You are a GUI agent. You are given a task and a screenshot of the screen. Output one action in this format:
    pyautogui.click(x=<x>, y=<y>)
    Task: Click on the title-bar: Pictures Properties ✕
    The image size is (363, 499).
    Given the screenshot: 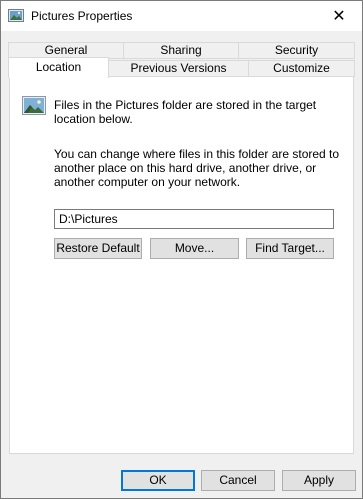 What is the action you would take?
    pyautogui.click(x=181, y=16)
    